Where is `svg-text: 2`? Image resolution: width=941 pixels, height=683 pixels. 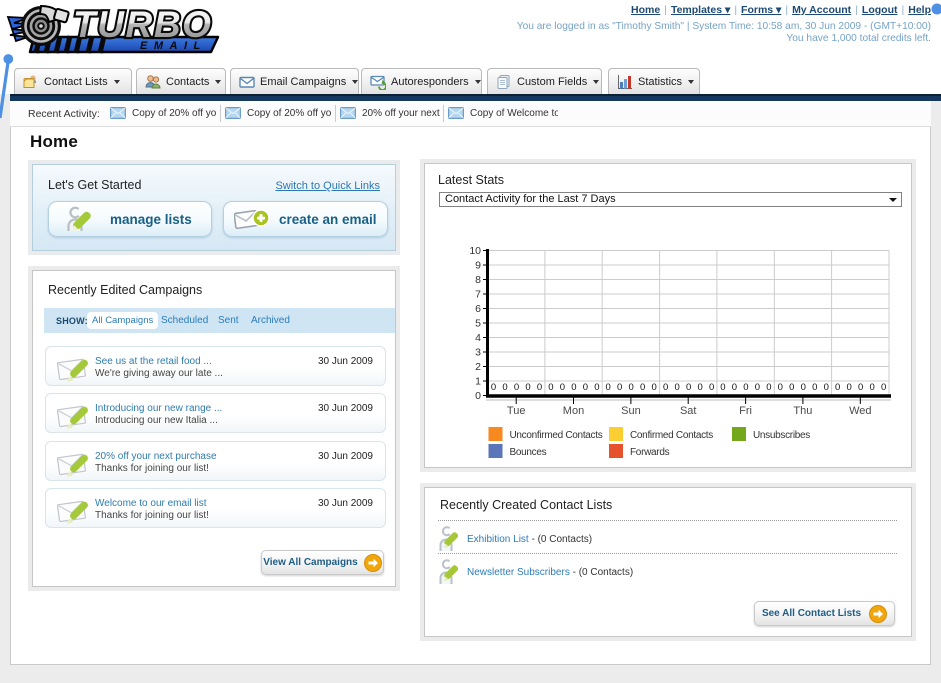 svg-text: 2 is located at coordinates (478, 367).